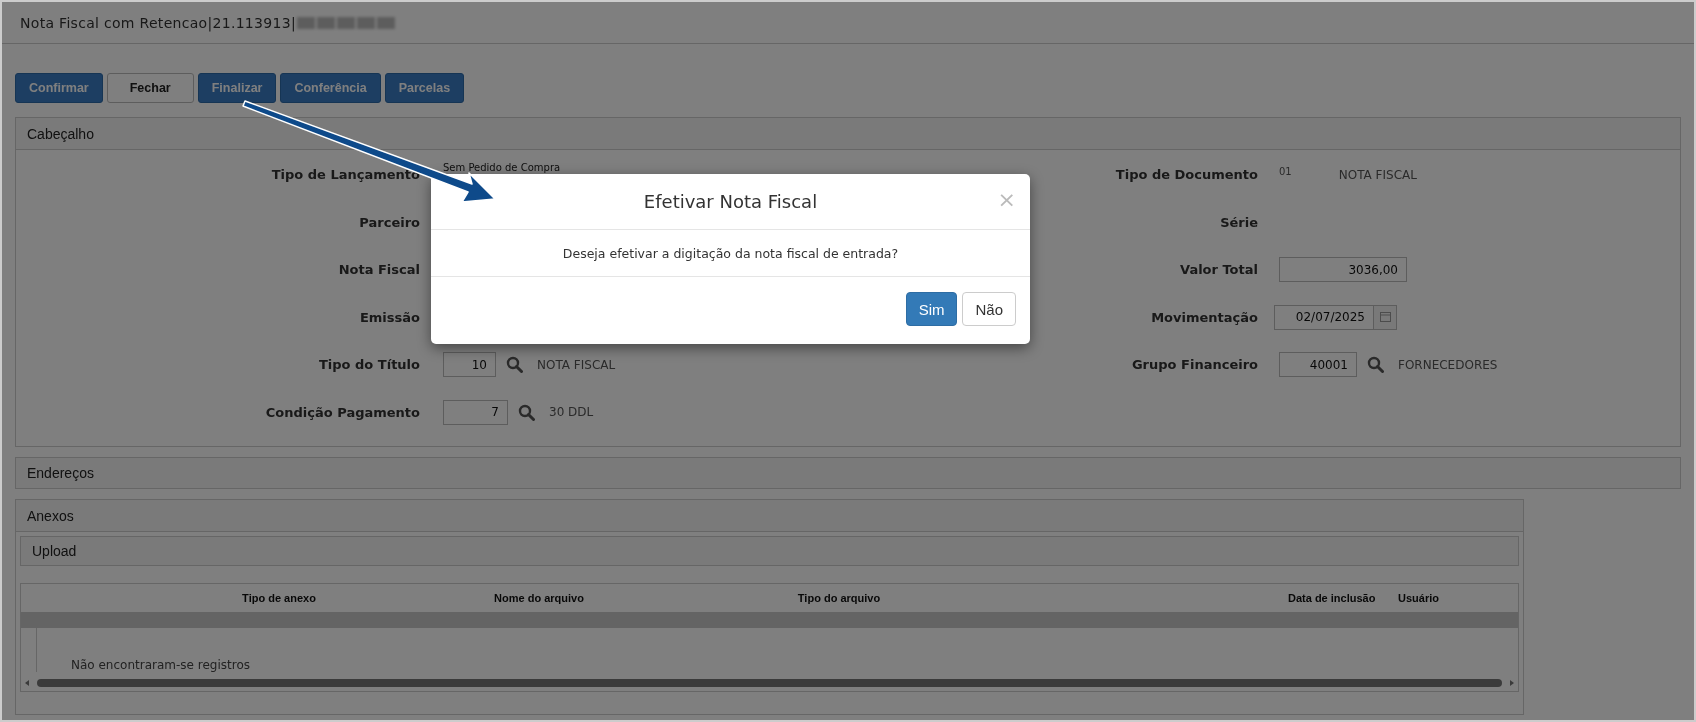 The image size is (1696, 722). Describe the element at coordinates (1204, 317) in the screenshot. I see `field-label: Movimentação` at that location.